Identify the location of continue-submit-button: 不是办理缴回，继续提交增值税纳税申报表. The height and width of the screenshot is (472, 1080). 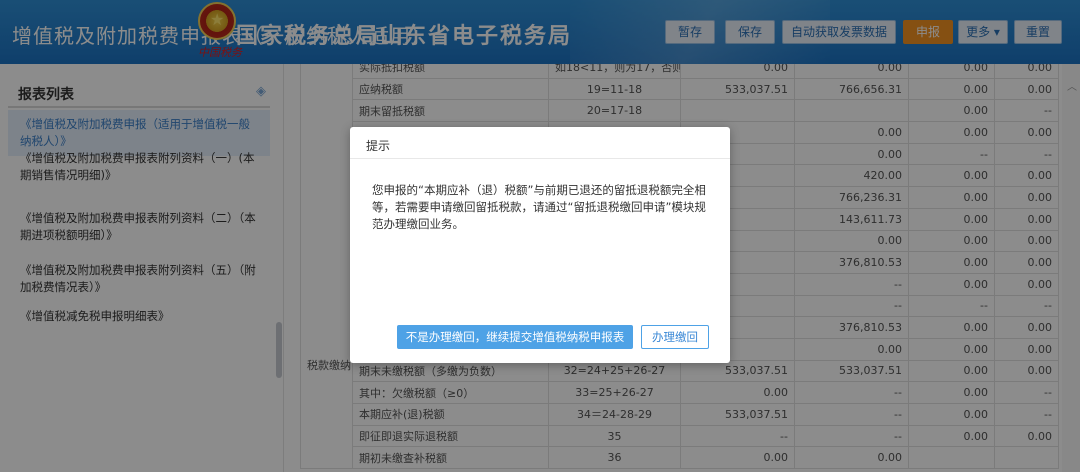
(515, 337).